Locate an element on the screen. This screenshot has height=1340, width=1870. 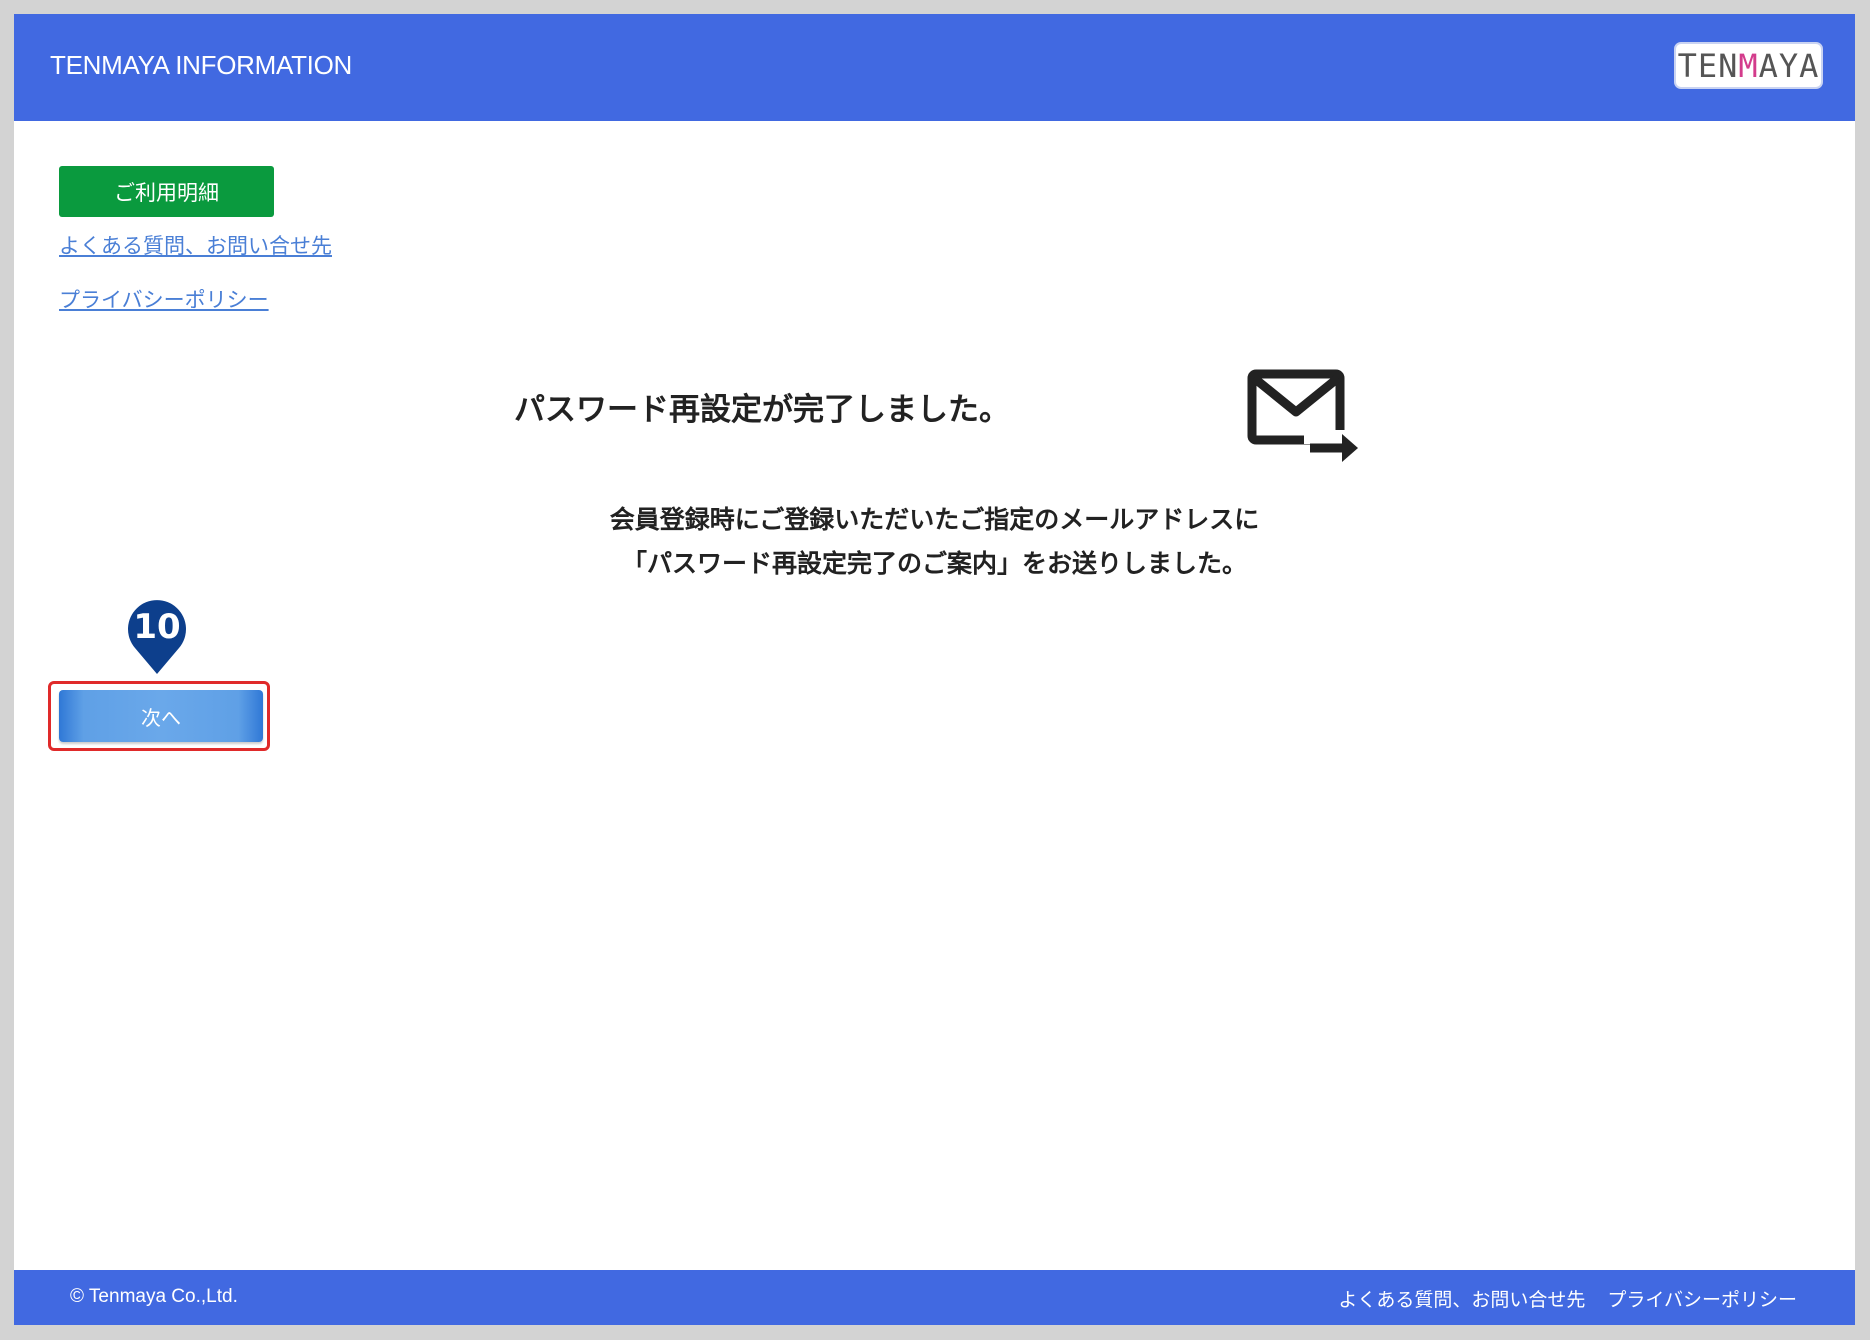
step-number-marker: 10 is located at coordinates (157, 637).